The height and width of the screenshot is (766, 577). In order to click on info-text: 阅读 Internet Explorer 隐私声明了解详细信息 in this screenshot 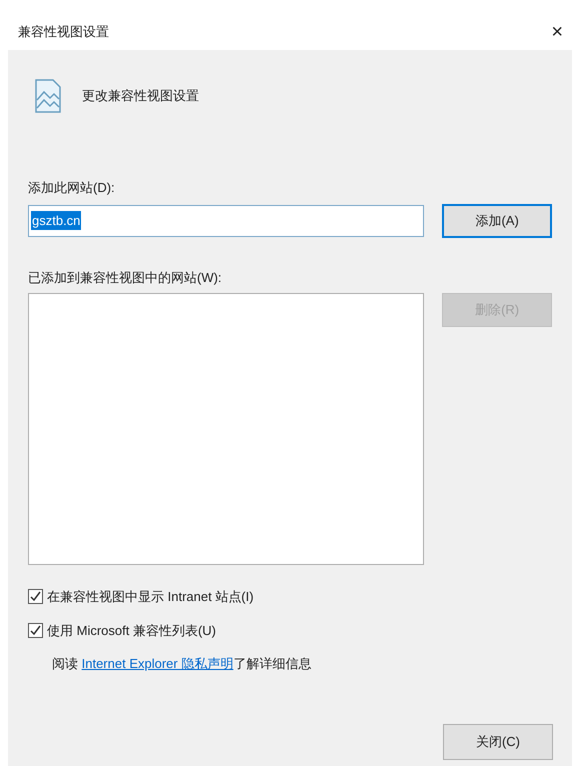, I will do `click(182, 664)`.